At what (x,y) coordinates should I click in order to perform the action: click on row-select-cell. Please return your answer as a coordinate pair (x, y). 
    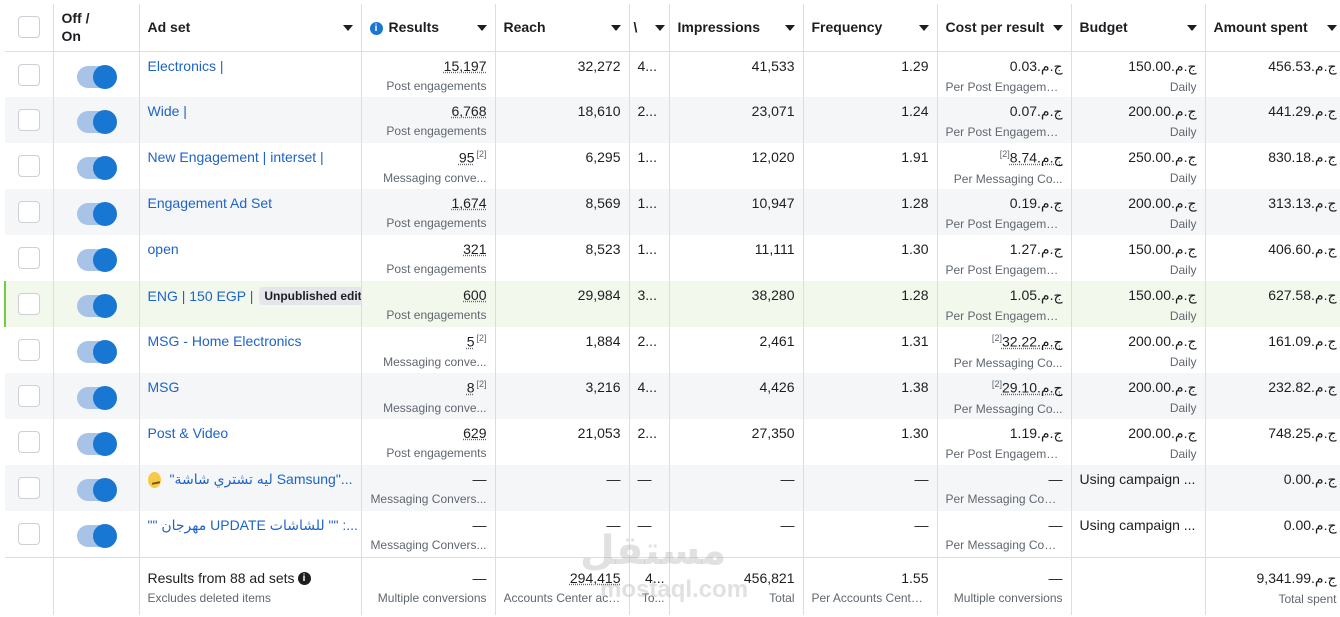
    Looking at the image, I should click on (29, 304).